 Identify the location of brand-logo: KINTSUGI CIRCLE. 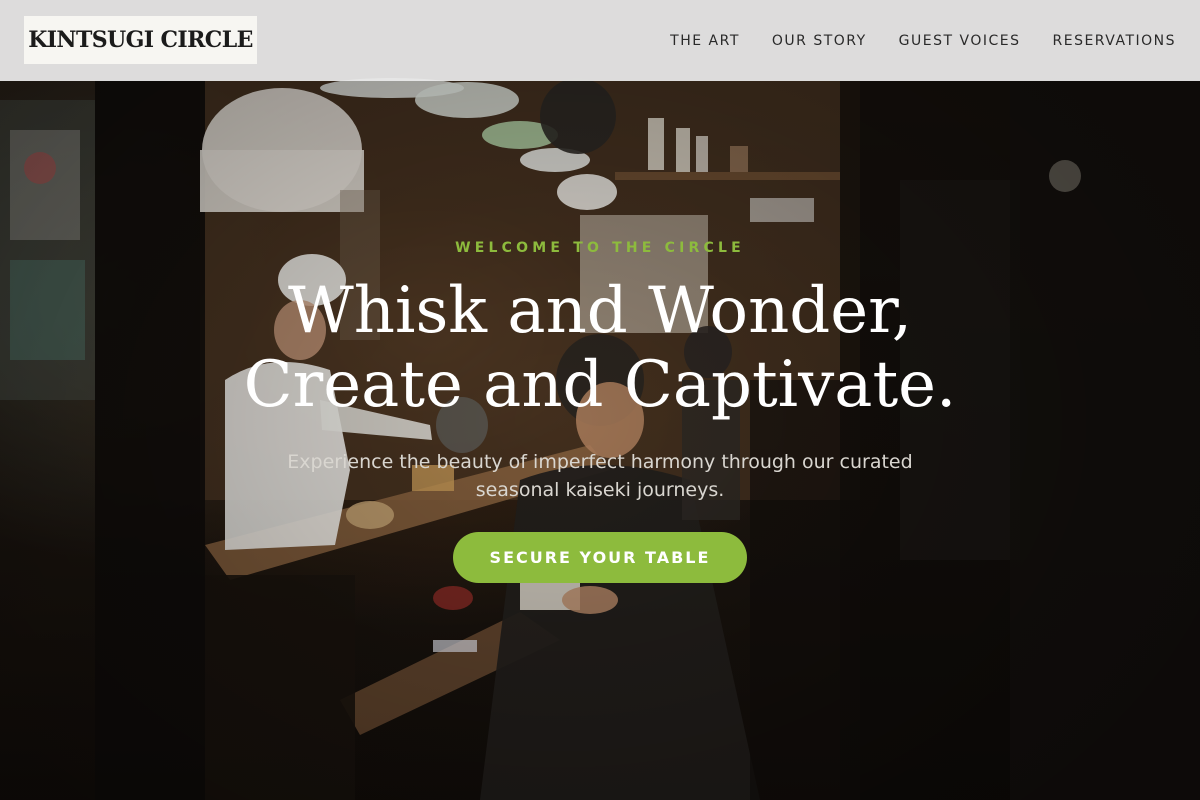
(140, 40).